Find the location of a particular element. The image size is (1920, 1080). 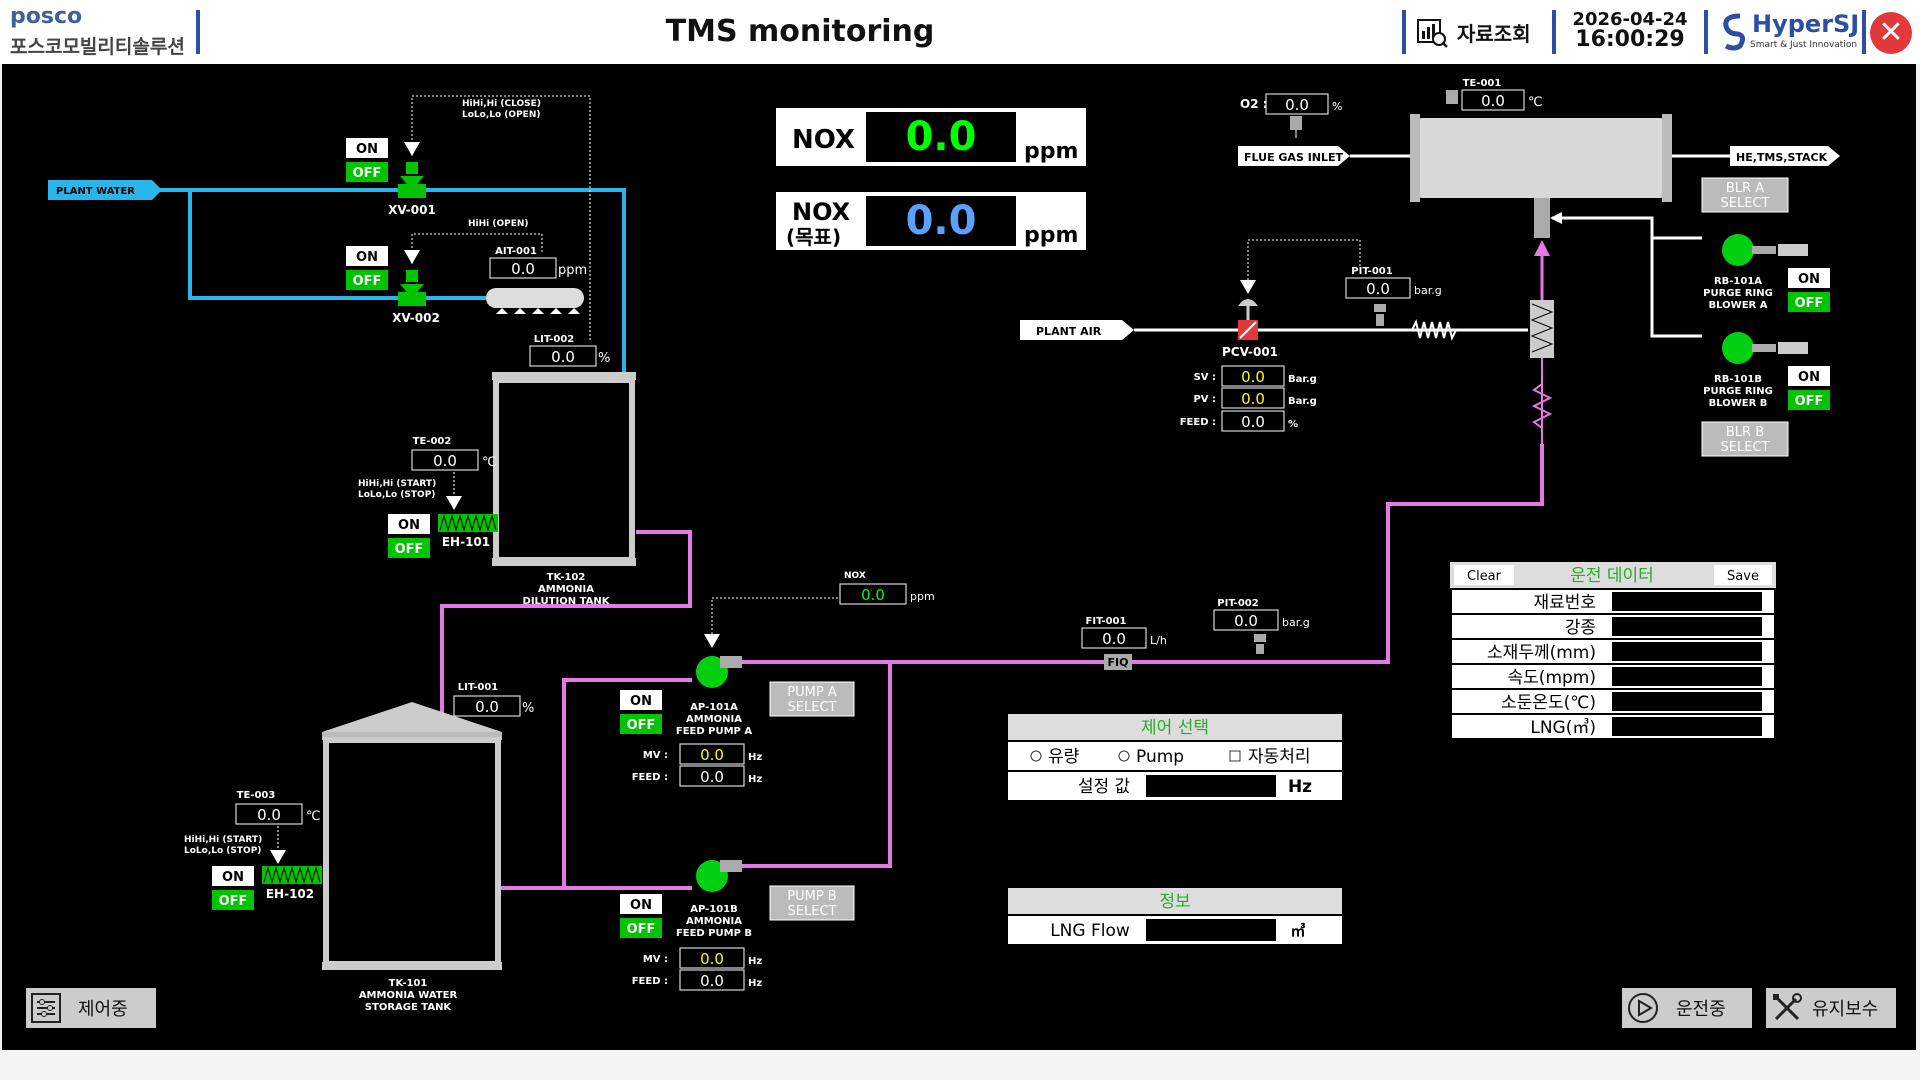

eh-102-heater is located at coordinates (292, 875).